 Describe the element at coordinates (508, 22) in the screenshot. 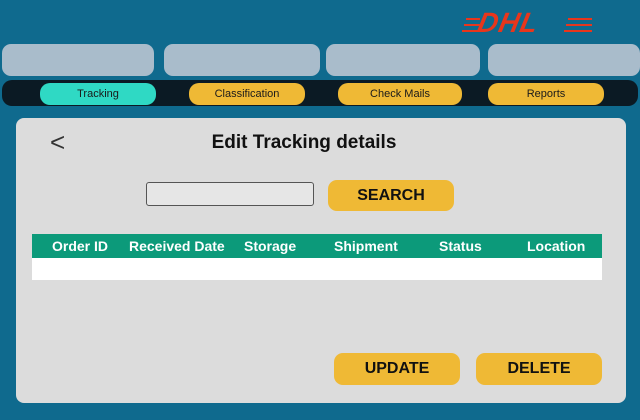

I see `logo-text: DHL` at that location.